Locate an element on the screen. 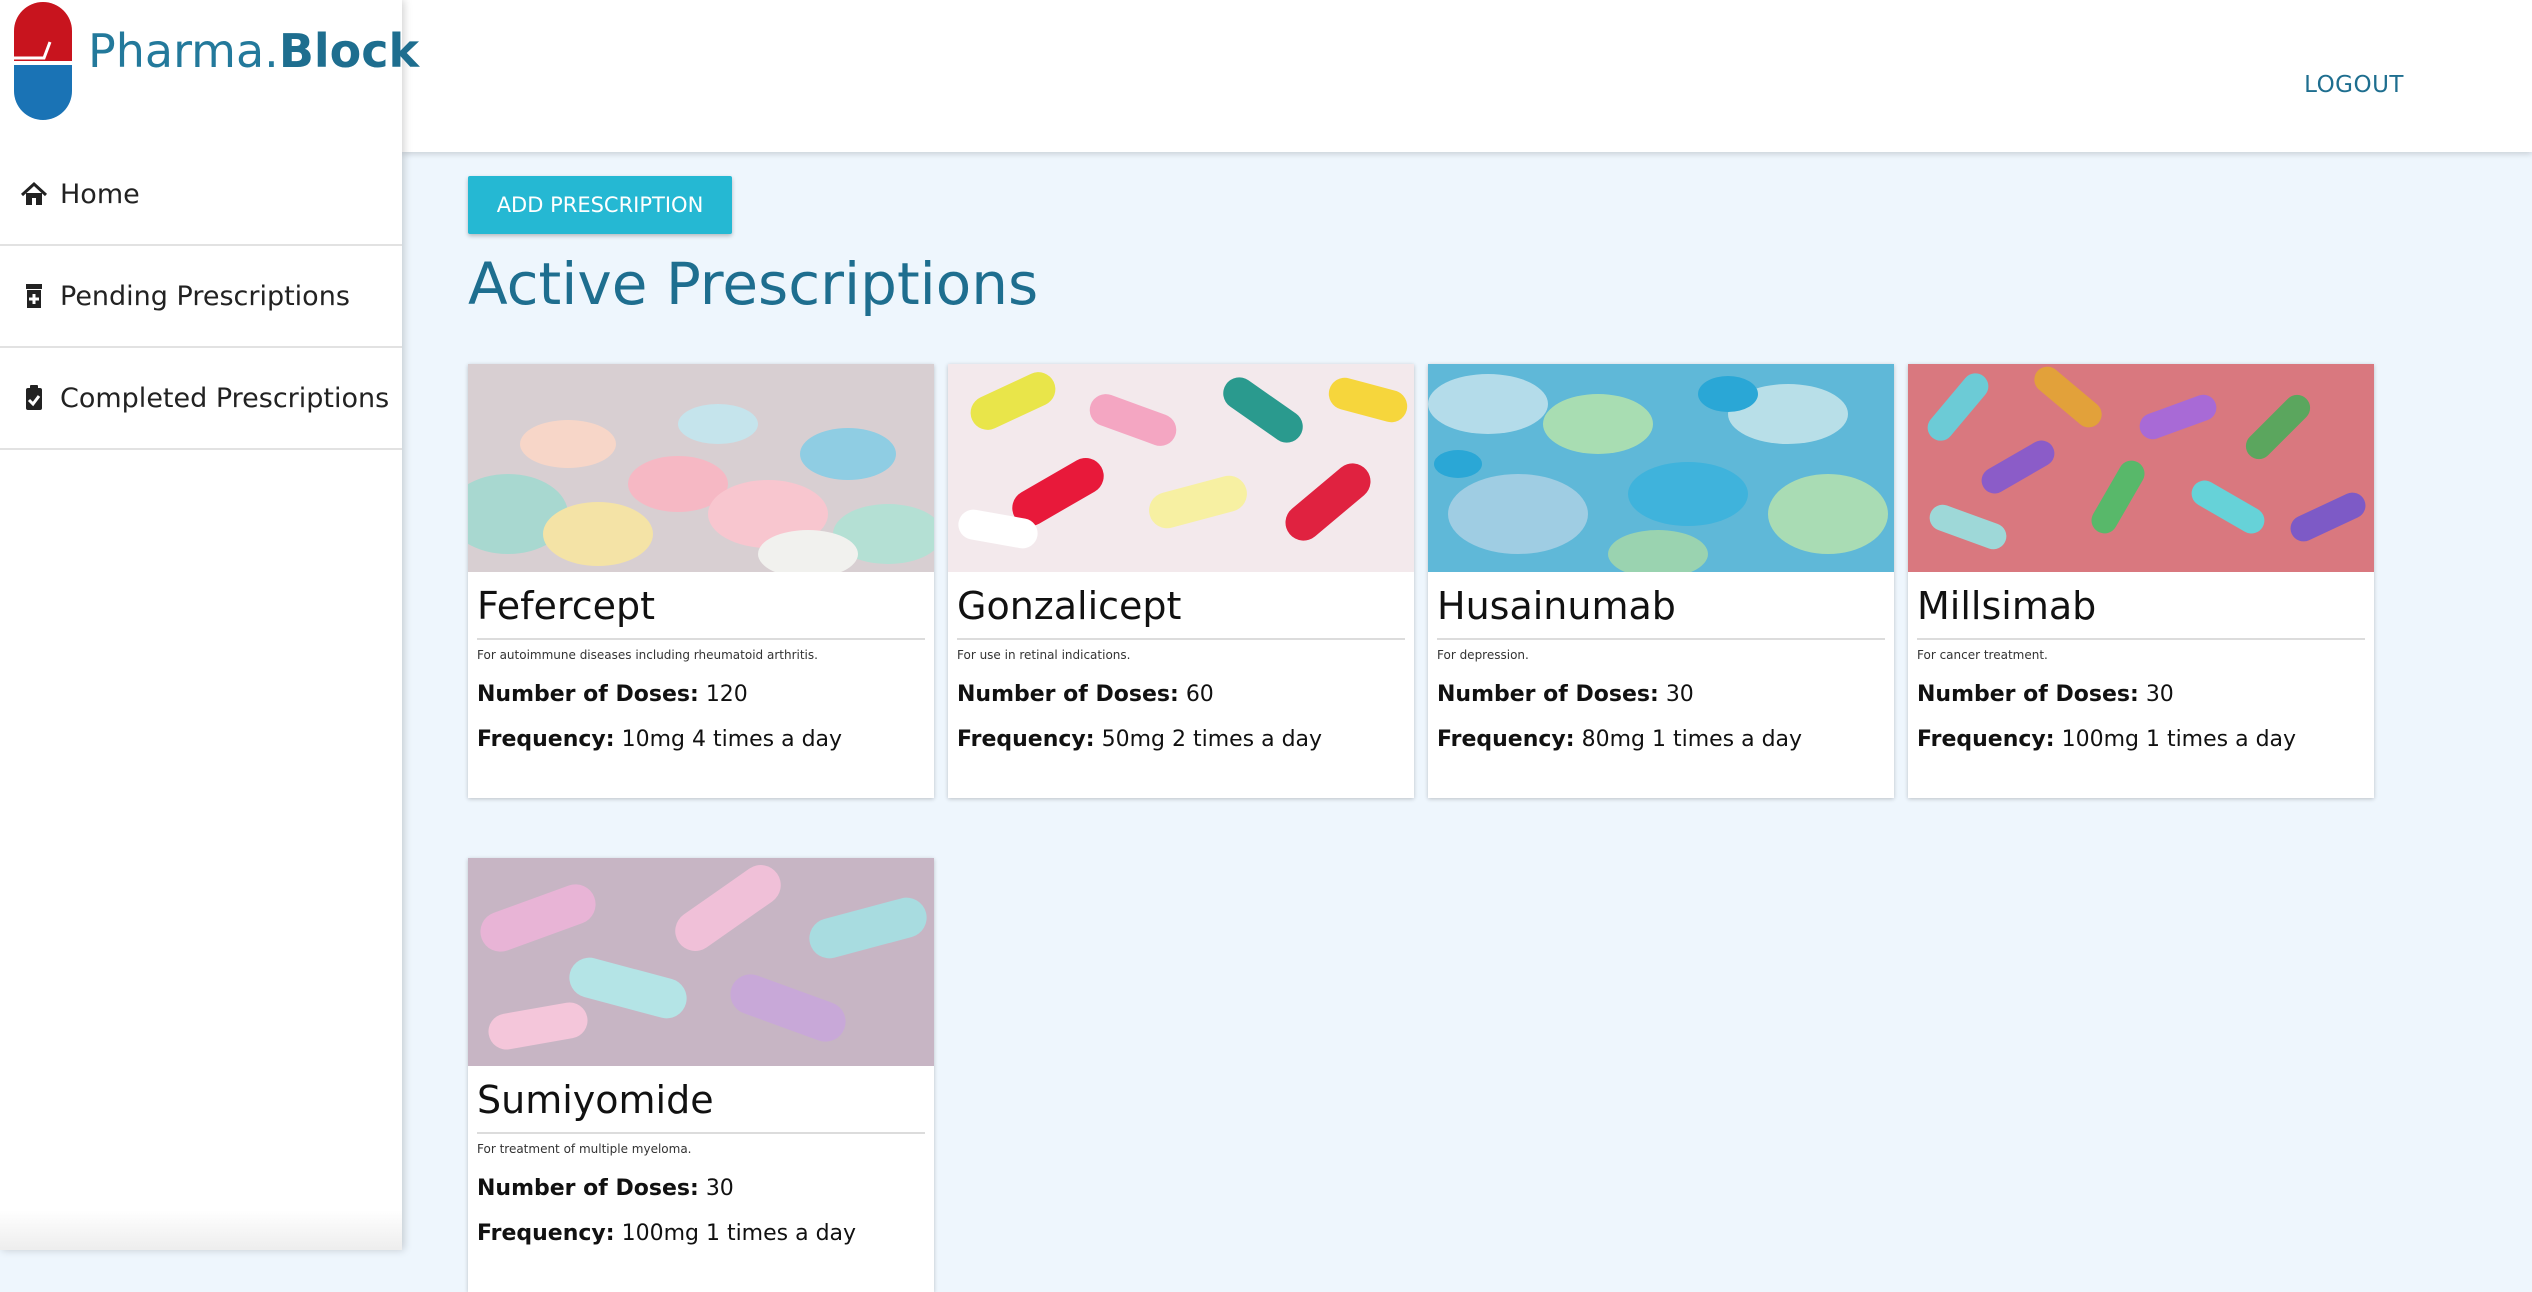 The height and width of the screenshot is (1292, 2532). doses-row: Number of Doses: 60 is located at coordinates (1181, 694).